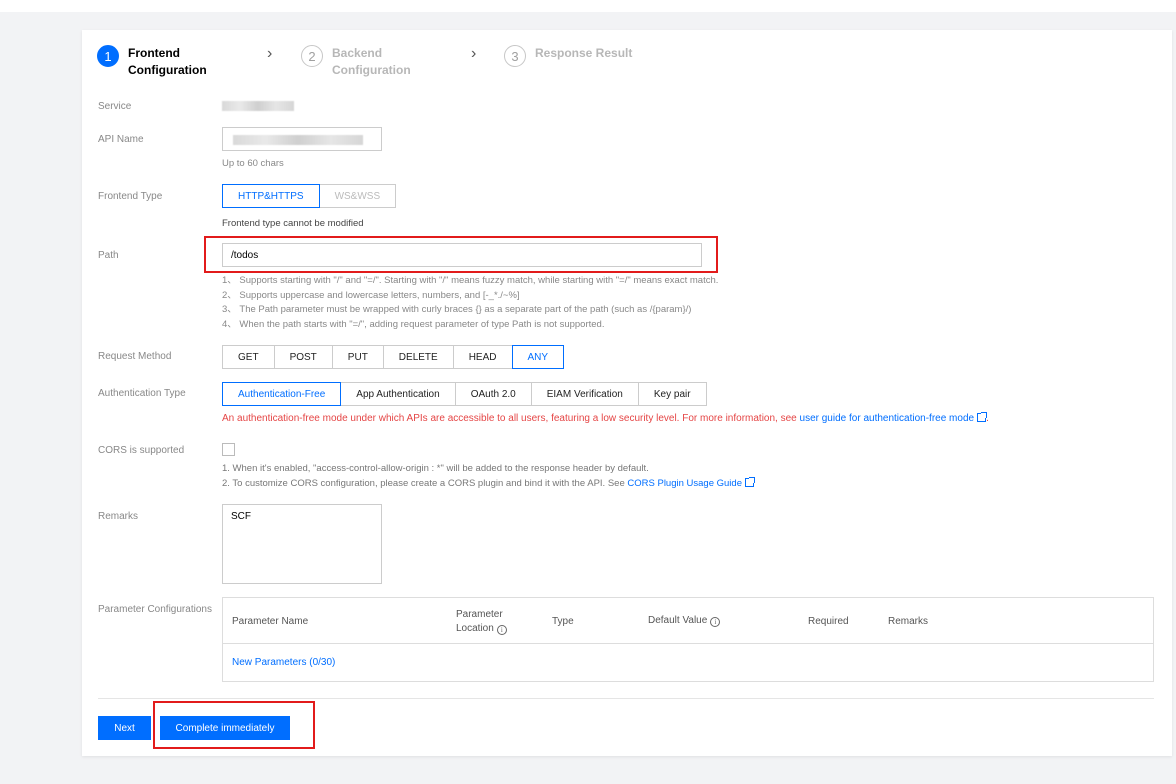 This screenshot has width=1176, height=784. What do you see at coordinates (118, 516) in the screenshot?
I see `remarks-label: Remarks` at bounding box center [118, 516].